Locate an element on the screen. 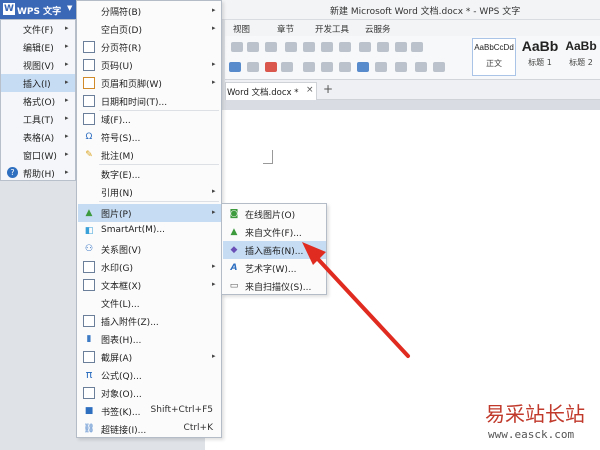 This screenshot has height=450, width=600. table-border-icon is located at coordinates (439, 67).